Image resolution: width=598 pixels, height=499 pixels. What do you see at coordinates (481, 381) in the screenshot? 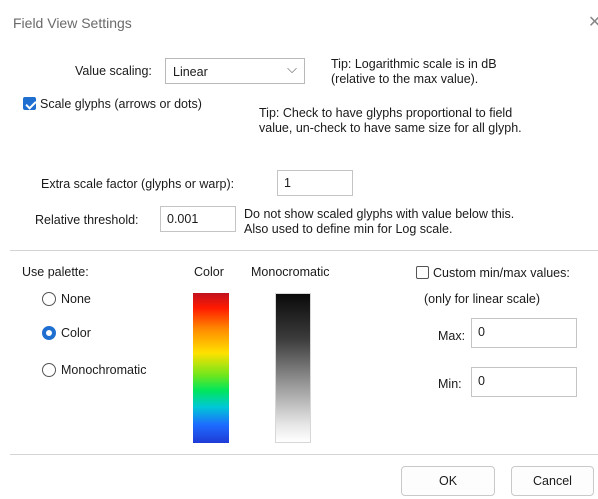
I see `min-value: 0` at bounding box center [481, 381].